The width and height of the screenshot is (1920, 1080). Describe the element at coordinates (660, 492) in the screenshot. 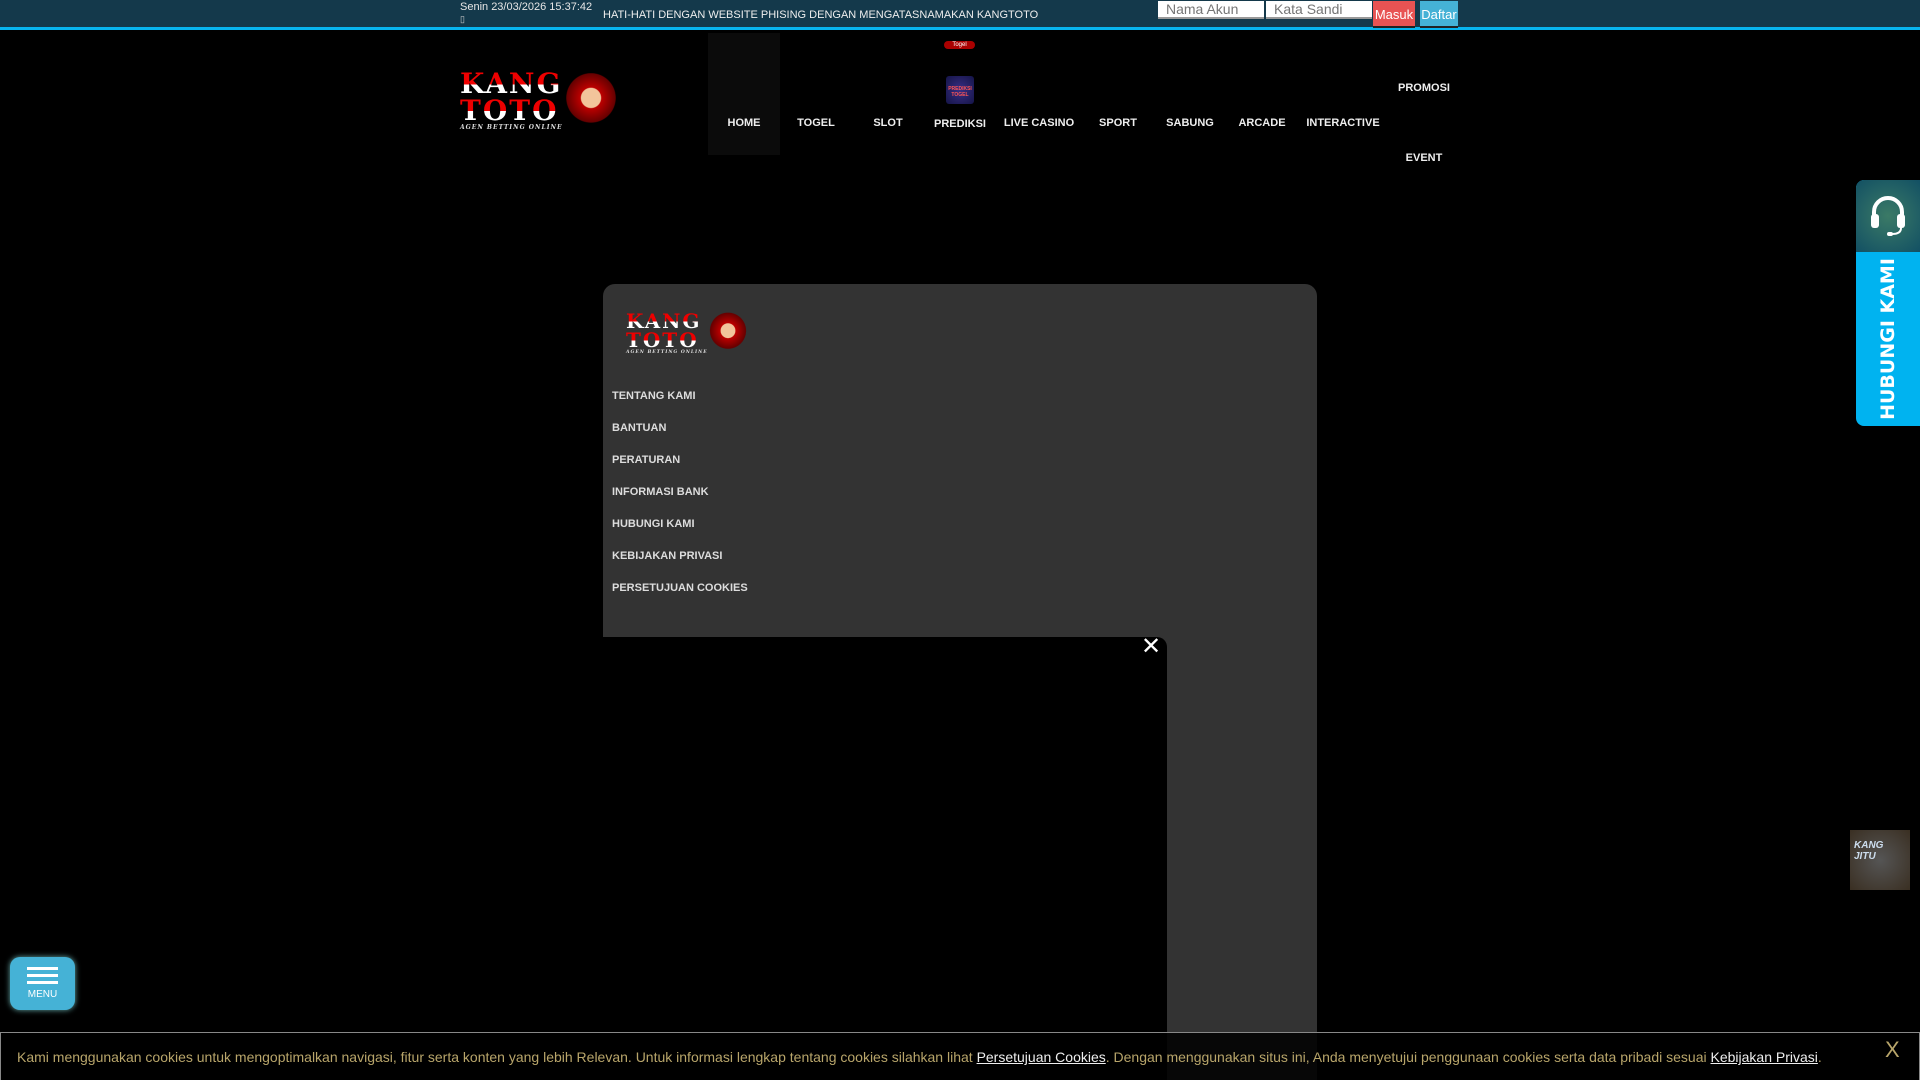

I see `menu-informasi-bank: INFORMASI BANK` at that location.